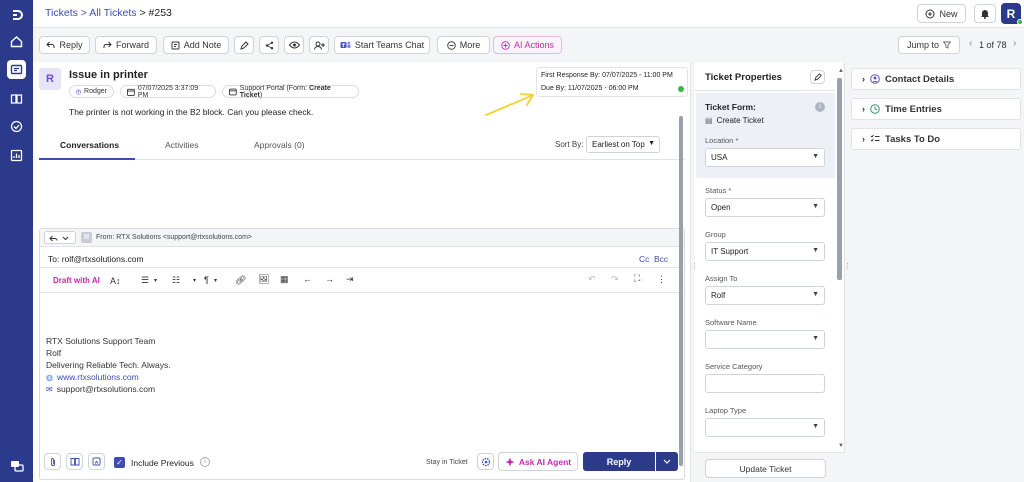  Describe the element at coordinates (929, 45) in the screenshot. I see `jump-to-button: Jump to` at that location.